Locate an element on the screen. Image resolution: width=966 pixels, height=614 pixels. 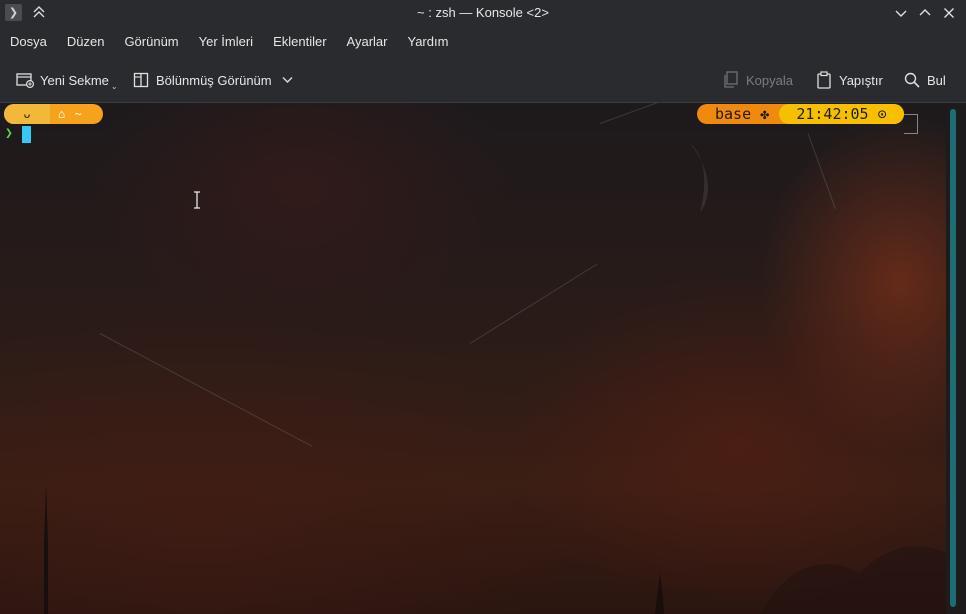
prompt-time: 21:42:05 ⊙ is located at coordinates (841, 114).